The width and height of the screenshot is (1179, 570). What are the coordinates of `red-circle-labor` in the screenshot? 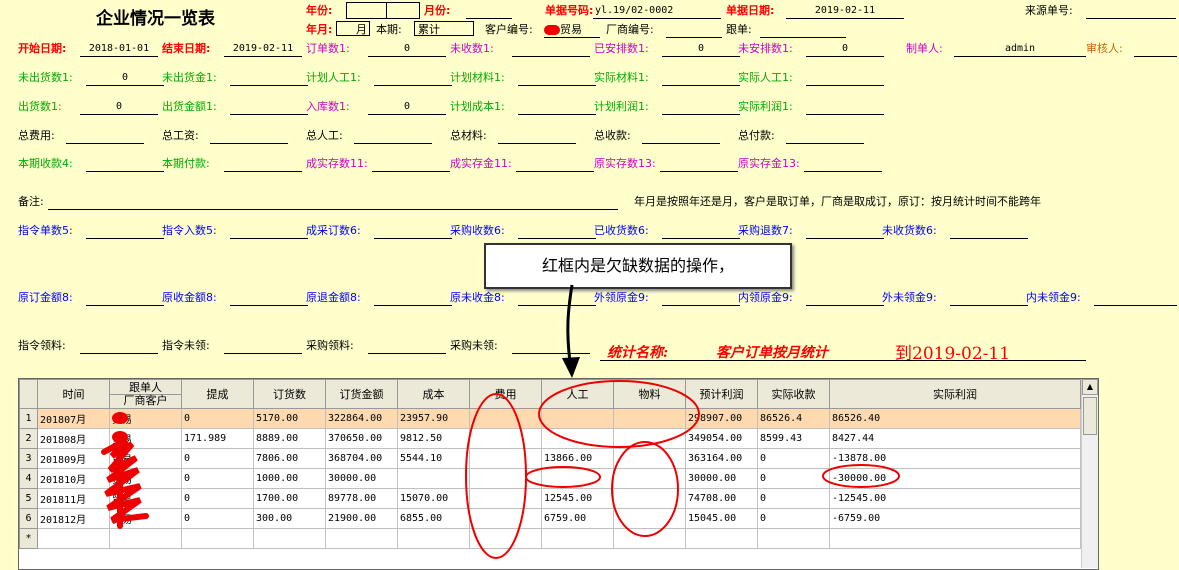 It's located at (619, 414).